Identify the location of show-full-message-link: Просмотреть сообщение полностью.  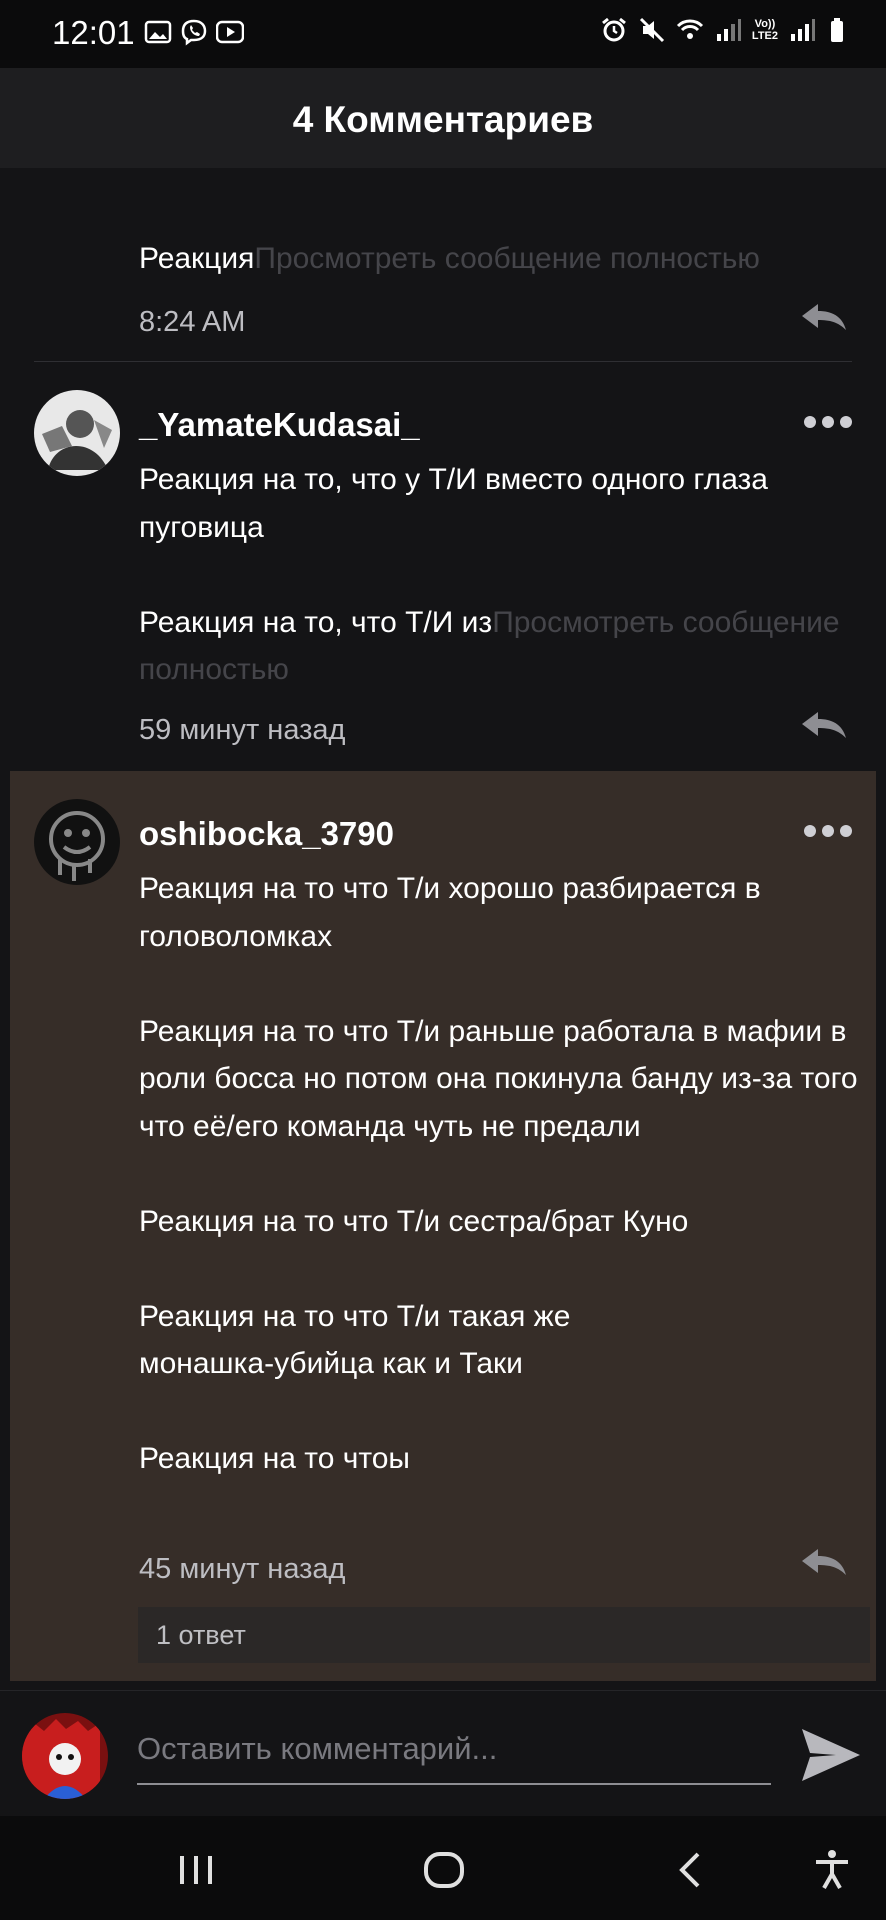
(507, 258).